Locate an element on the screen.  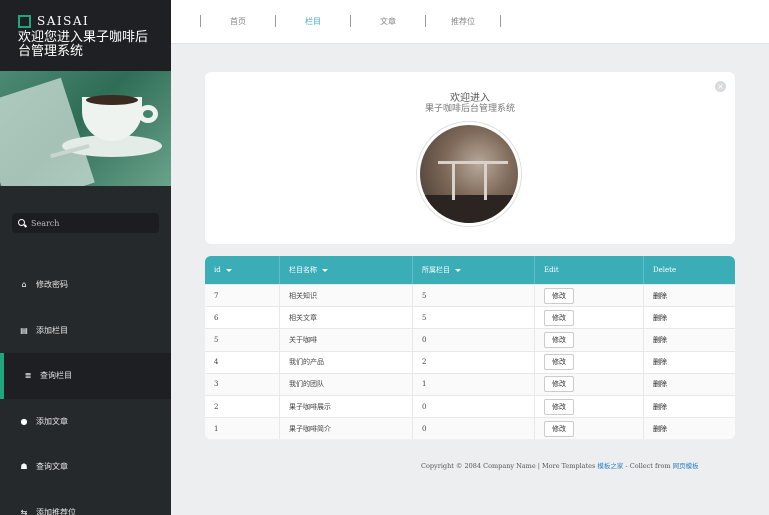
column-header-label: Delete is located at coordinates (665, 270).